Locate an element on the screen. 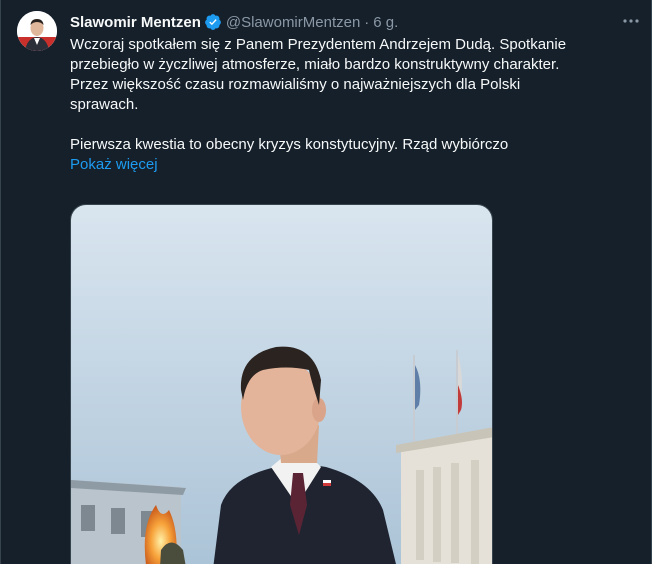  author-handle: @SlawomirMentzen is located at coordinates (293, 22).